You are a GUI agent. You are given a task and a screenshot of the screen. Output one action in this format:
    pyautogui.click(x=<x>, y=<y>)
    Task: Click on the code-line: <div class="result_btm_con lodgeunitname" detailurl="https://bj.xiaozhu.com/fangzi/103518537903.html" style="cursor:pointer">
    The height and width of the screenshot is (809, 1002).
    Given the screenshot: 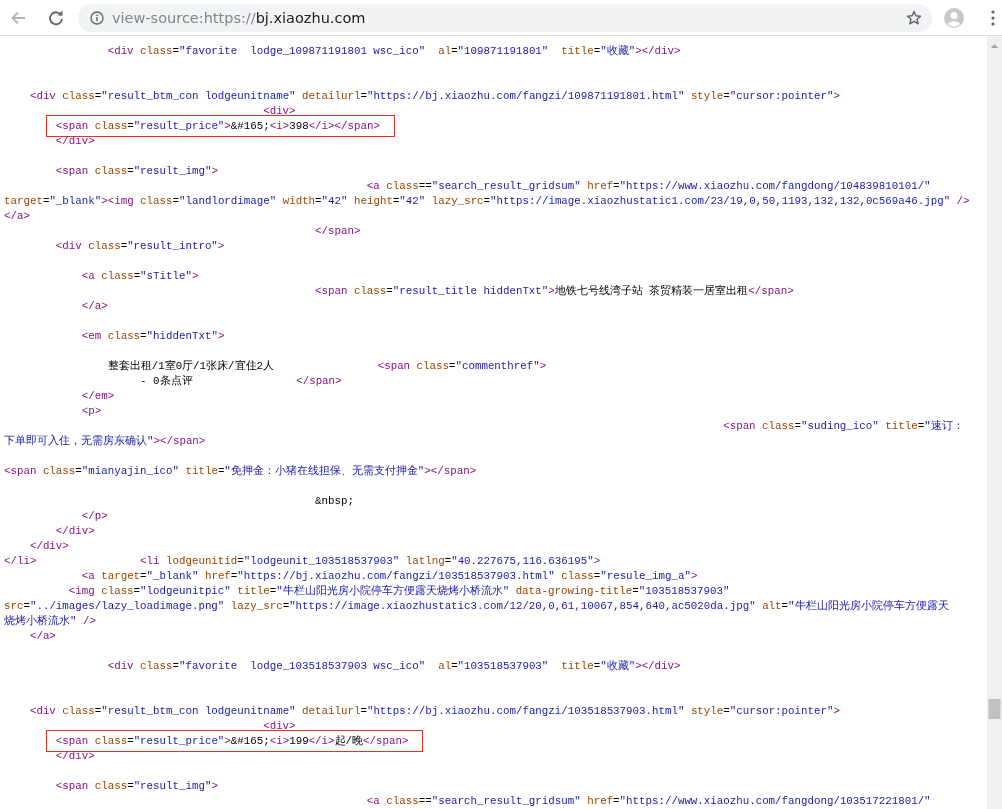 What is the action you would take?
    pyautogui.click(x=434, y=711)
    